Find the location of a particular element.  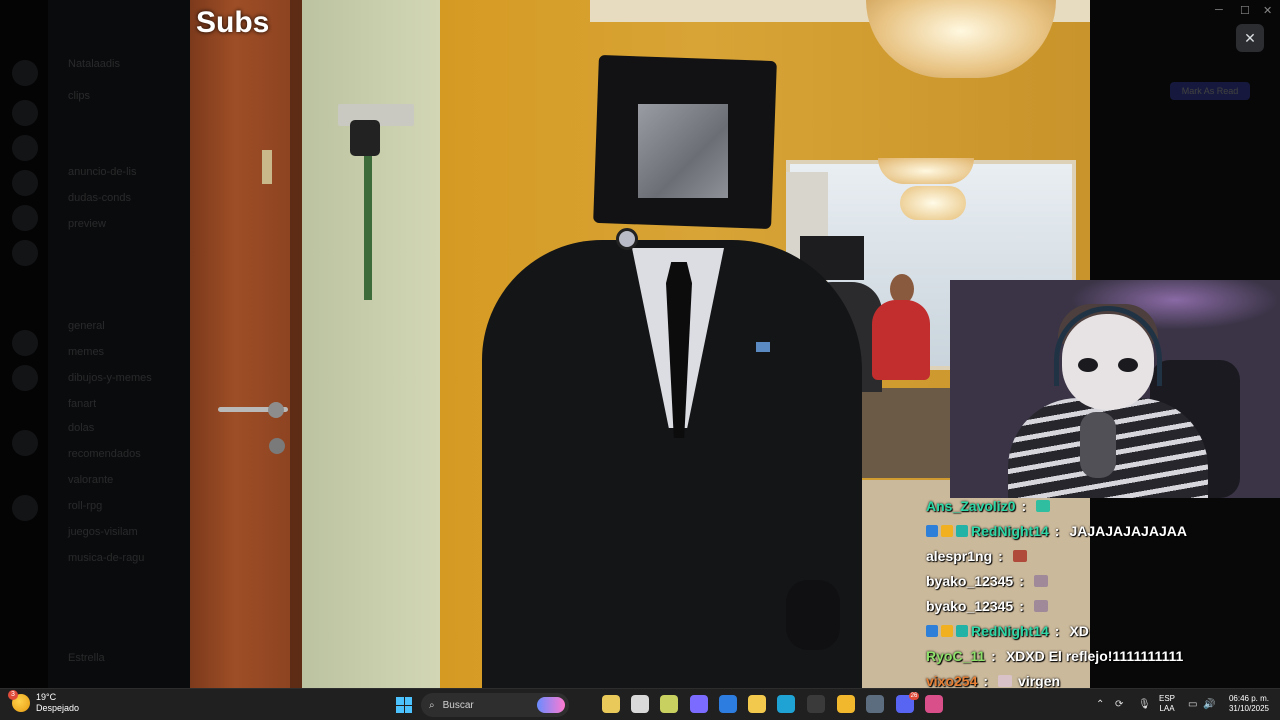

chat-message: RedNight14: JAJAJAJAJAJAA is located at coordinates (1056, 531).